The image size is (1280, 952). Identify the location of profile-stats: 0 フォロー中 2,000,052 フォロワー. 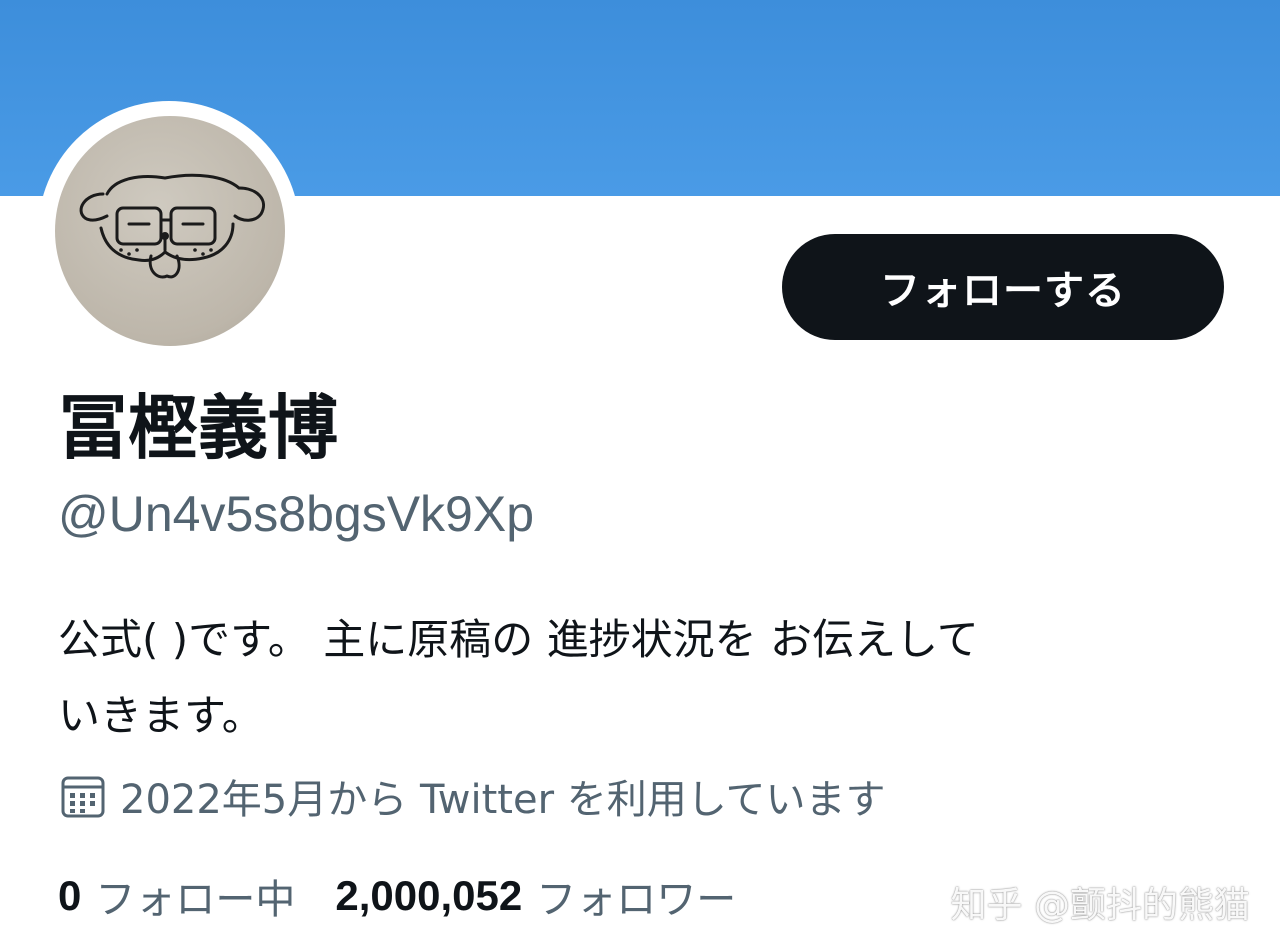
(417, 896).